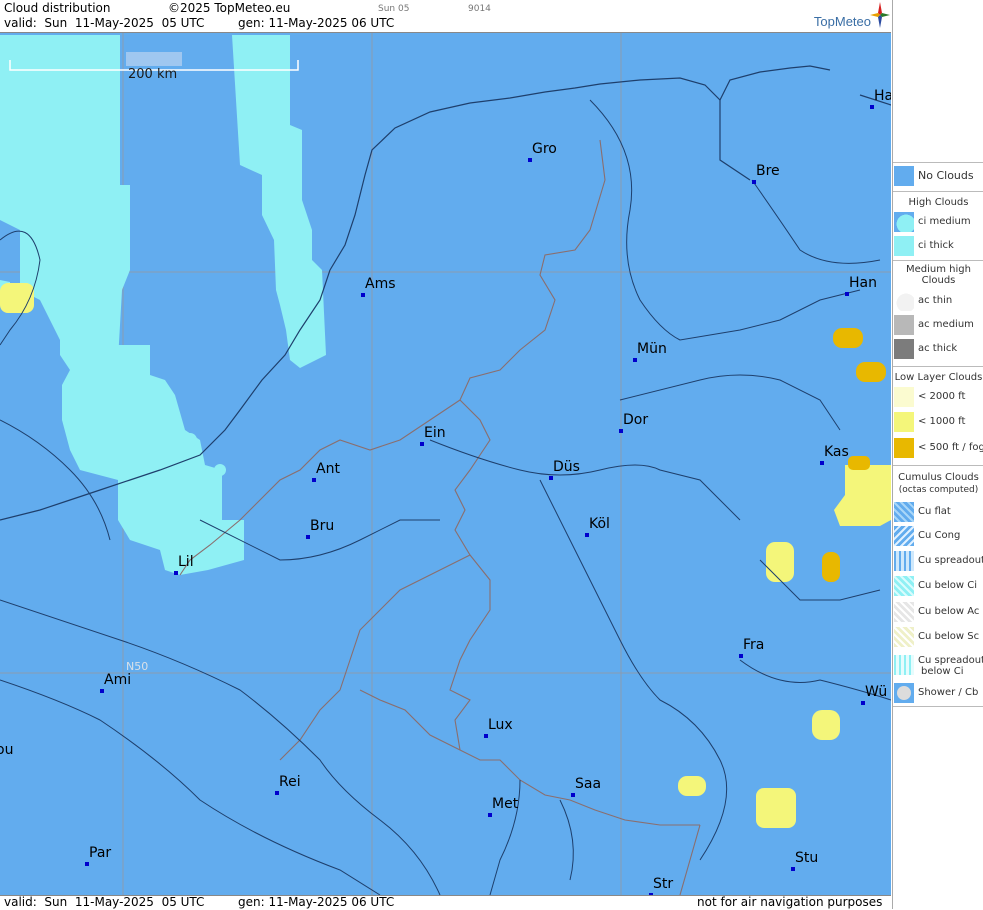 The width and height of the screenshot is (983, 910). What do you see at coordinates (938, 693) in the screenshot?
I see `legend-shower-cb: Shower / Cb` at bounding box center [938, 693].